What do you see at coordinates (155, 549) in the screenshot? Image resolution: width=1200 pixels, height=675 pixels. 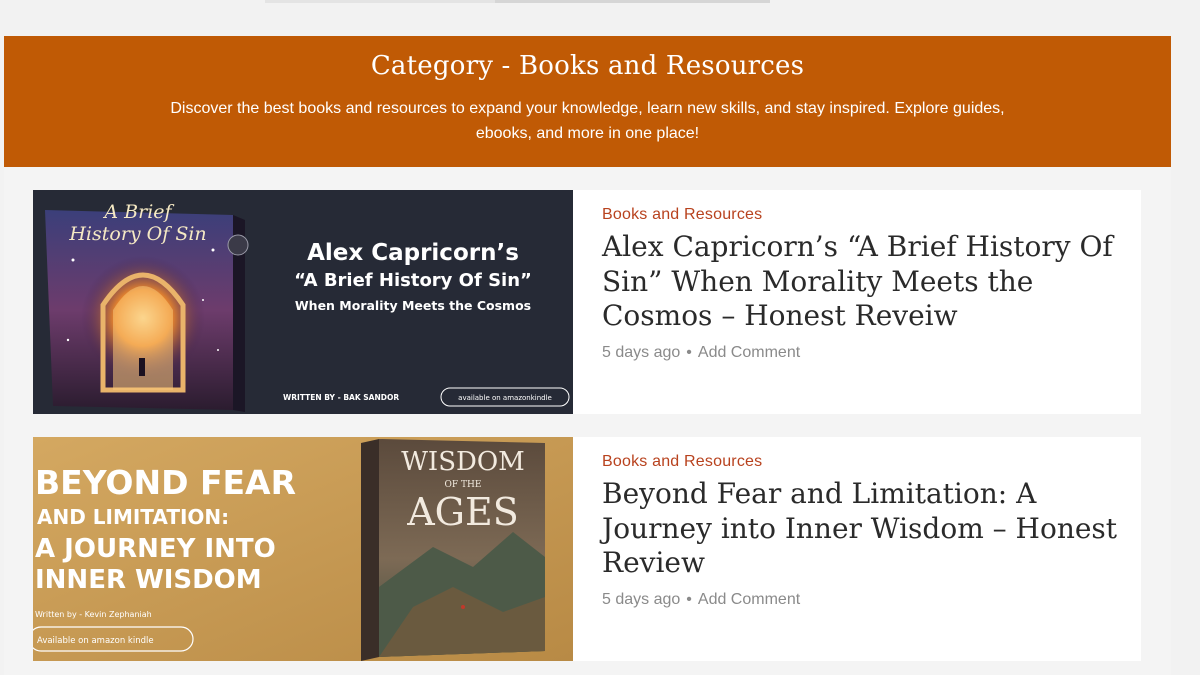 I see `image-headline: A JOURNEY INTO` at bounding box center [155, 549].